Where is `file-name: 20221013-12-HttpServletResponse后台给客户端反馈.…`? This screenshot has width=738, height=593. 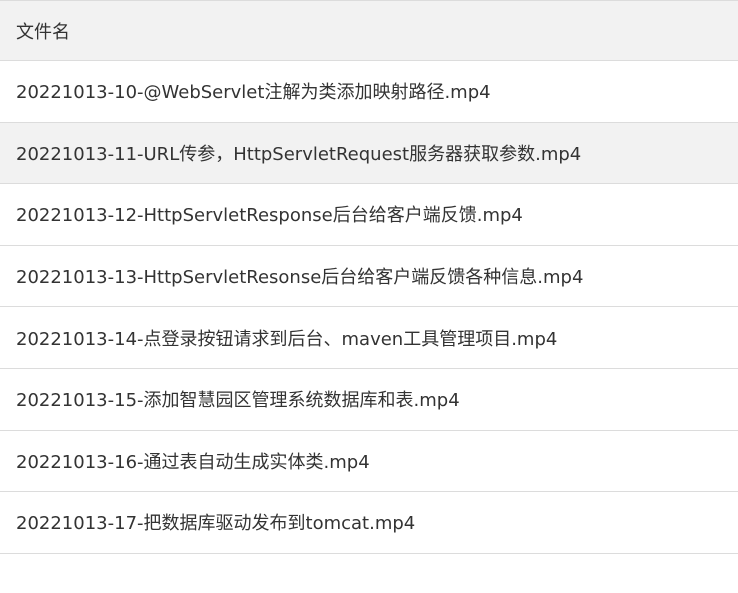 file-name: 20221013-12-HttpServletResponse后台给客户端反馈.… is located at coordinates (261, 214).